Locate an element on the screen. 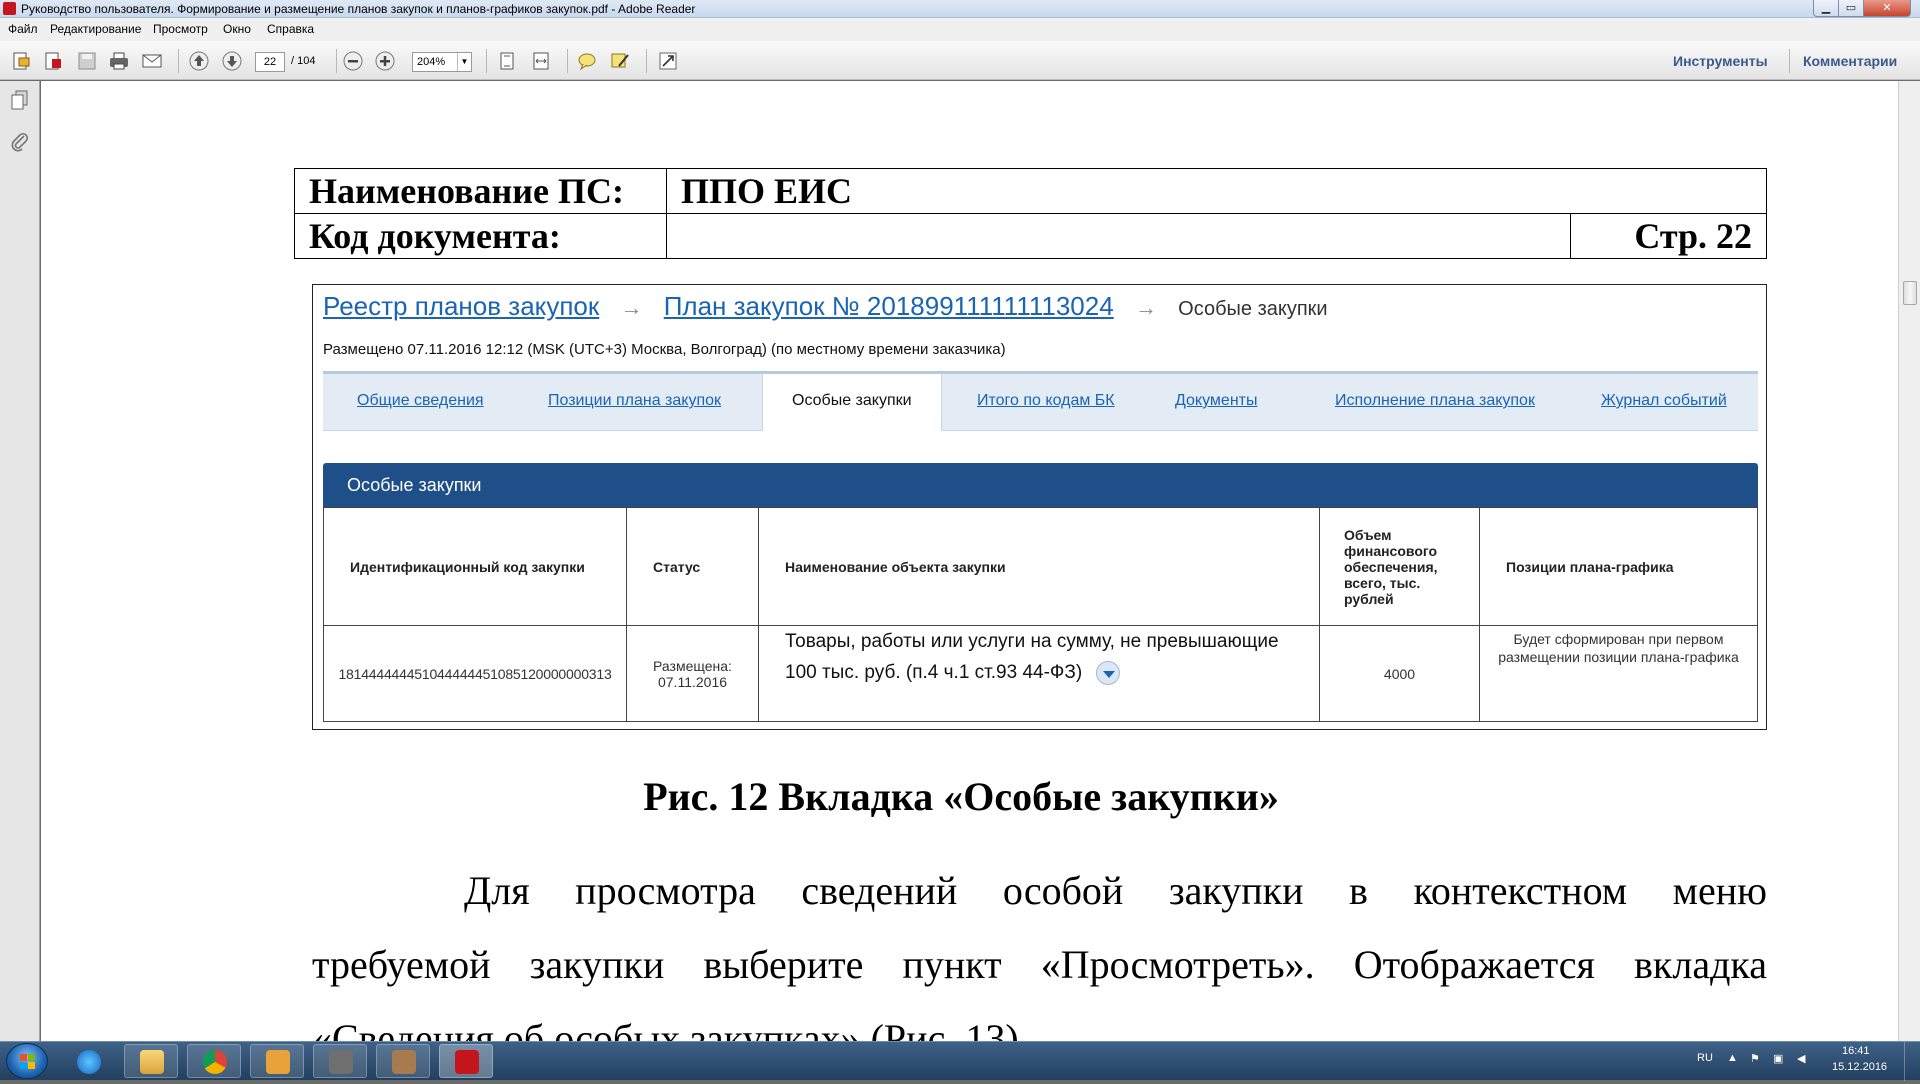  attachments-icon is located at coordinates (20, 142).